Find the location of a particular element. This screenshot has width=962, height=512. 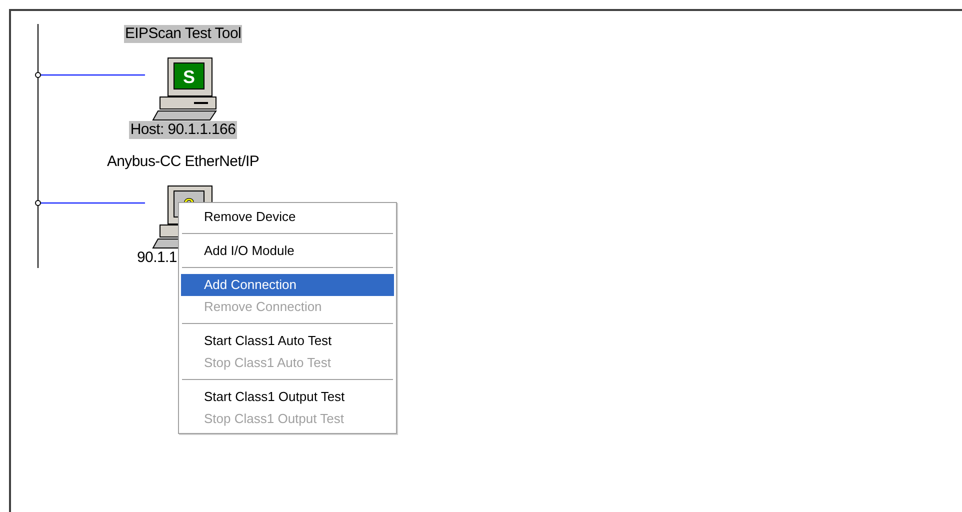

menu-item: Add I/O Module is located at coordinates (287, 251).